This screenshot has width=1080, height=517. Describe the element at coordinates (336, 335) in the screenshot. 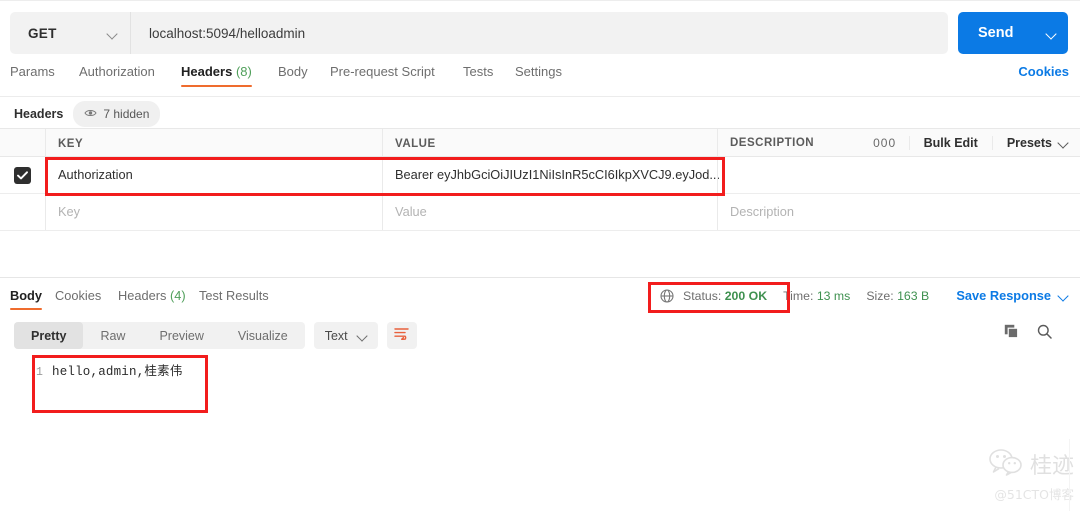

I see `format-label: Text` at that location.